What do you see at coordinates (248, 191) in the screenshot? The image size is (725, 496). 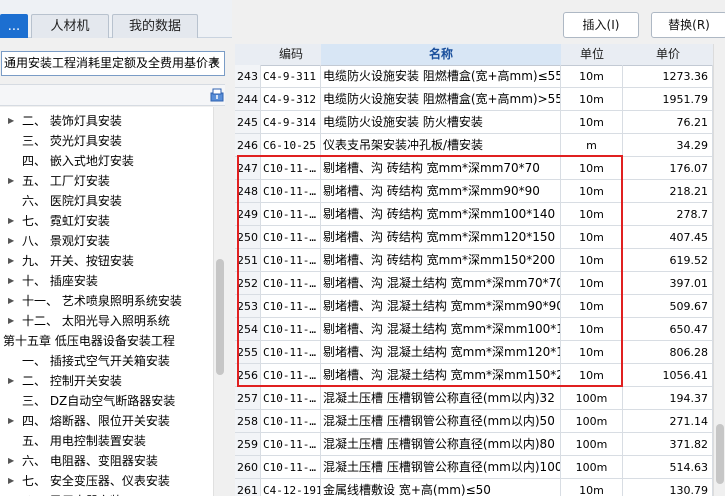 I see `cell-idx: 248` at bounding box center [248, 191].